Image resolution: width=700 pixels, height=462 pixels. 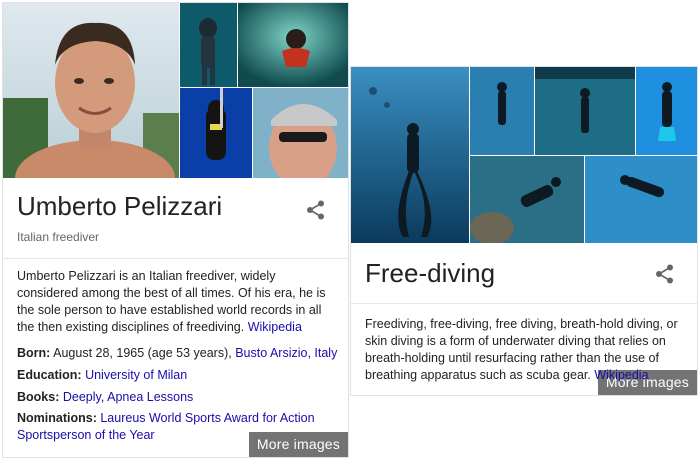 I want to click on education-link: University of Milan, so click(x=136, y=375).